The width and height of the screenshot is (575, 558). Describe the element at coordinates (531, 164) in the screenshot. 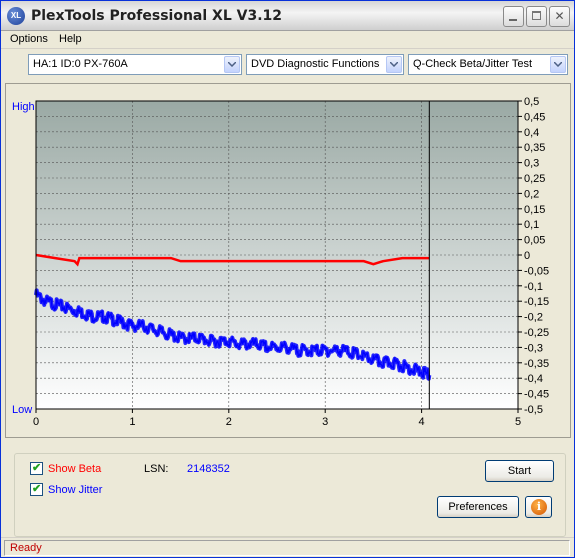

I see `y-tick-label: 0,3` at that location.